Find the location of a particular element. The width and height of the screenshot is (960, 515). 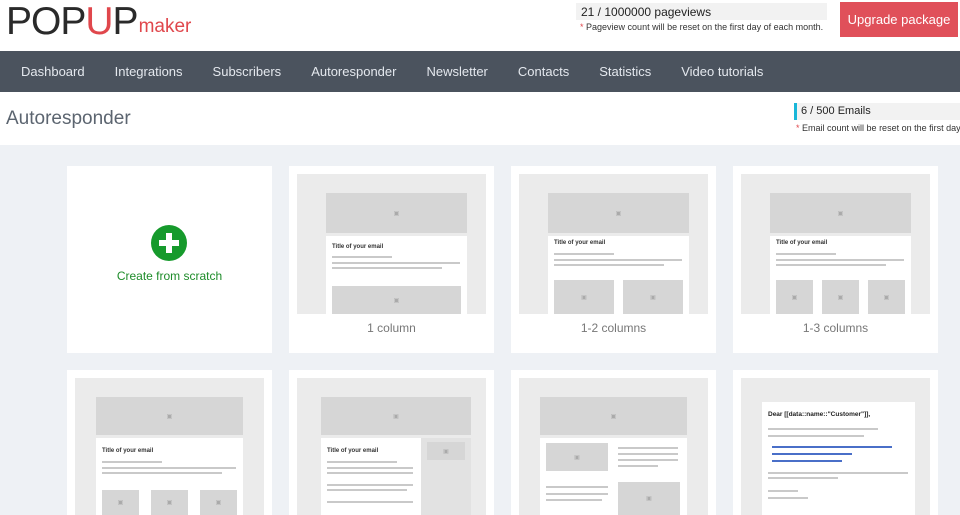

template-preview is located at coordinates (613, 446).